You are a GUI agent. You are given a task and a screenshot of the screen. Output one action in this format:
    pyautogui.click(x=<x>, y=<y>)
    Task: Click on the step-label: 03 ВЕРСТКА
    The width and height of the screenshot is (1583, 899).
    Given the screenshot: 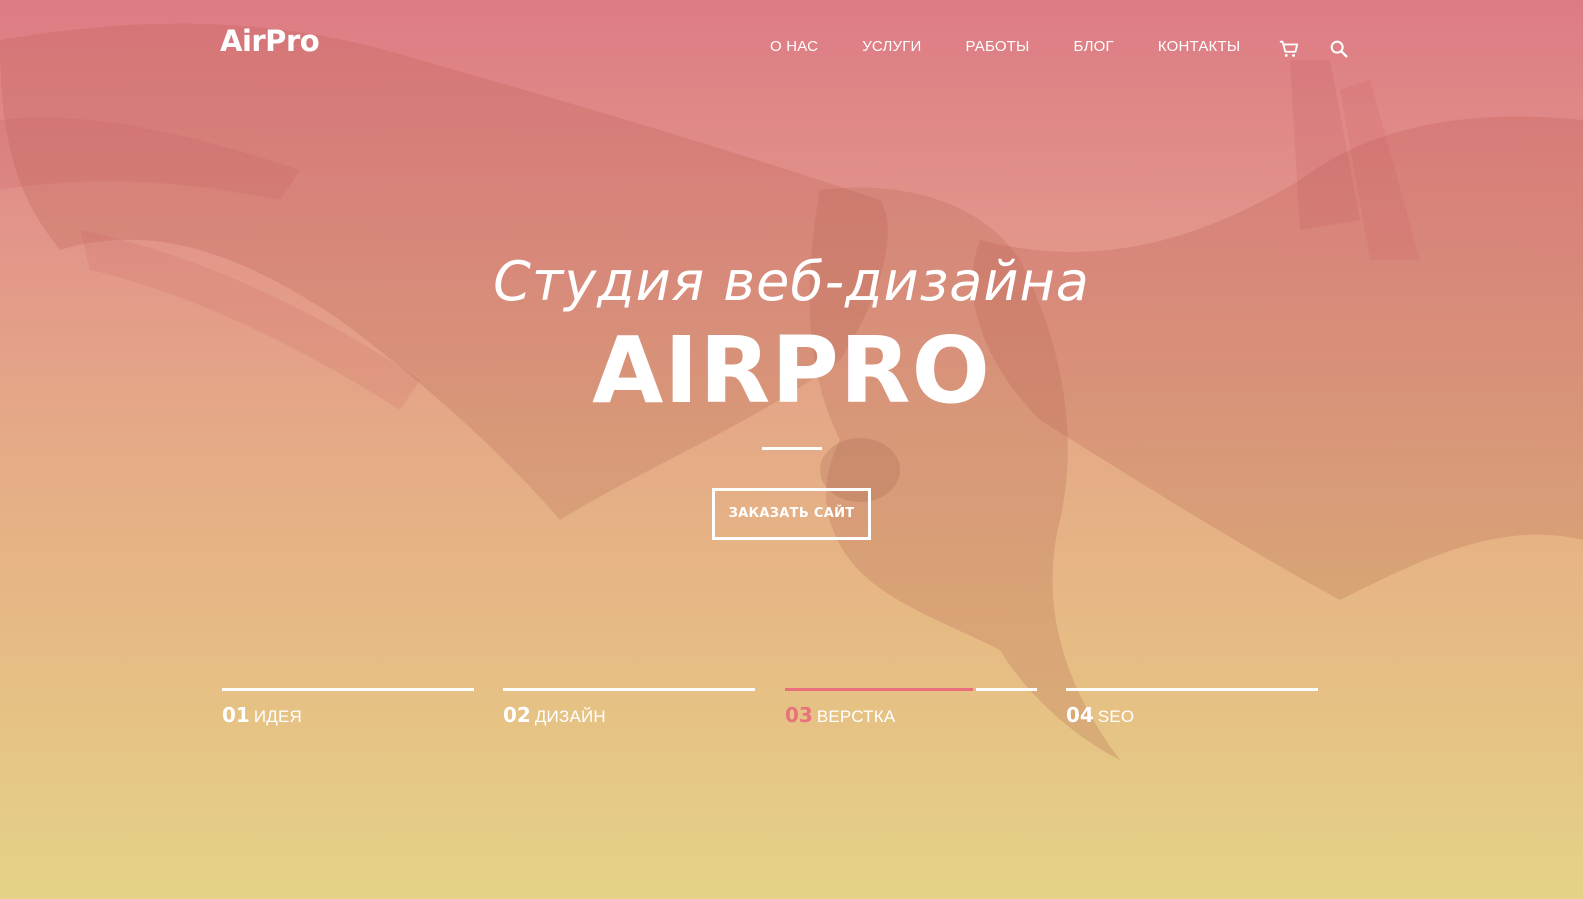 What is the action you would take?
    pyautogui.click(x=911, y=715)
    